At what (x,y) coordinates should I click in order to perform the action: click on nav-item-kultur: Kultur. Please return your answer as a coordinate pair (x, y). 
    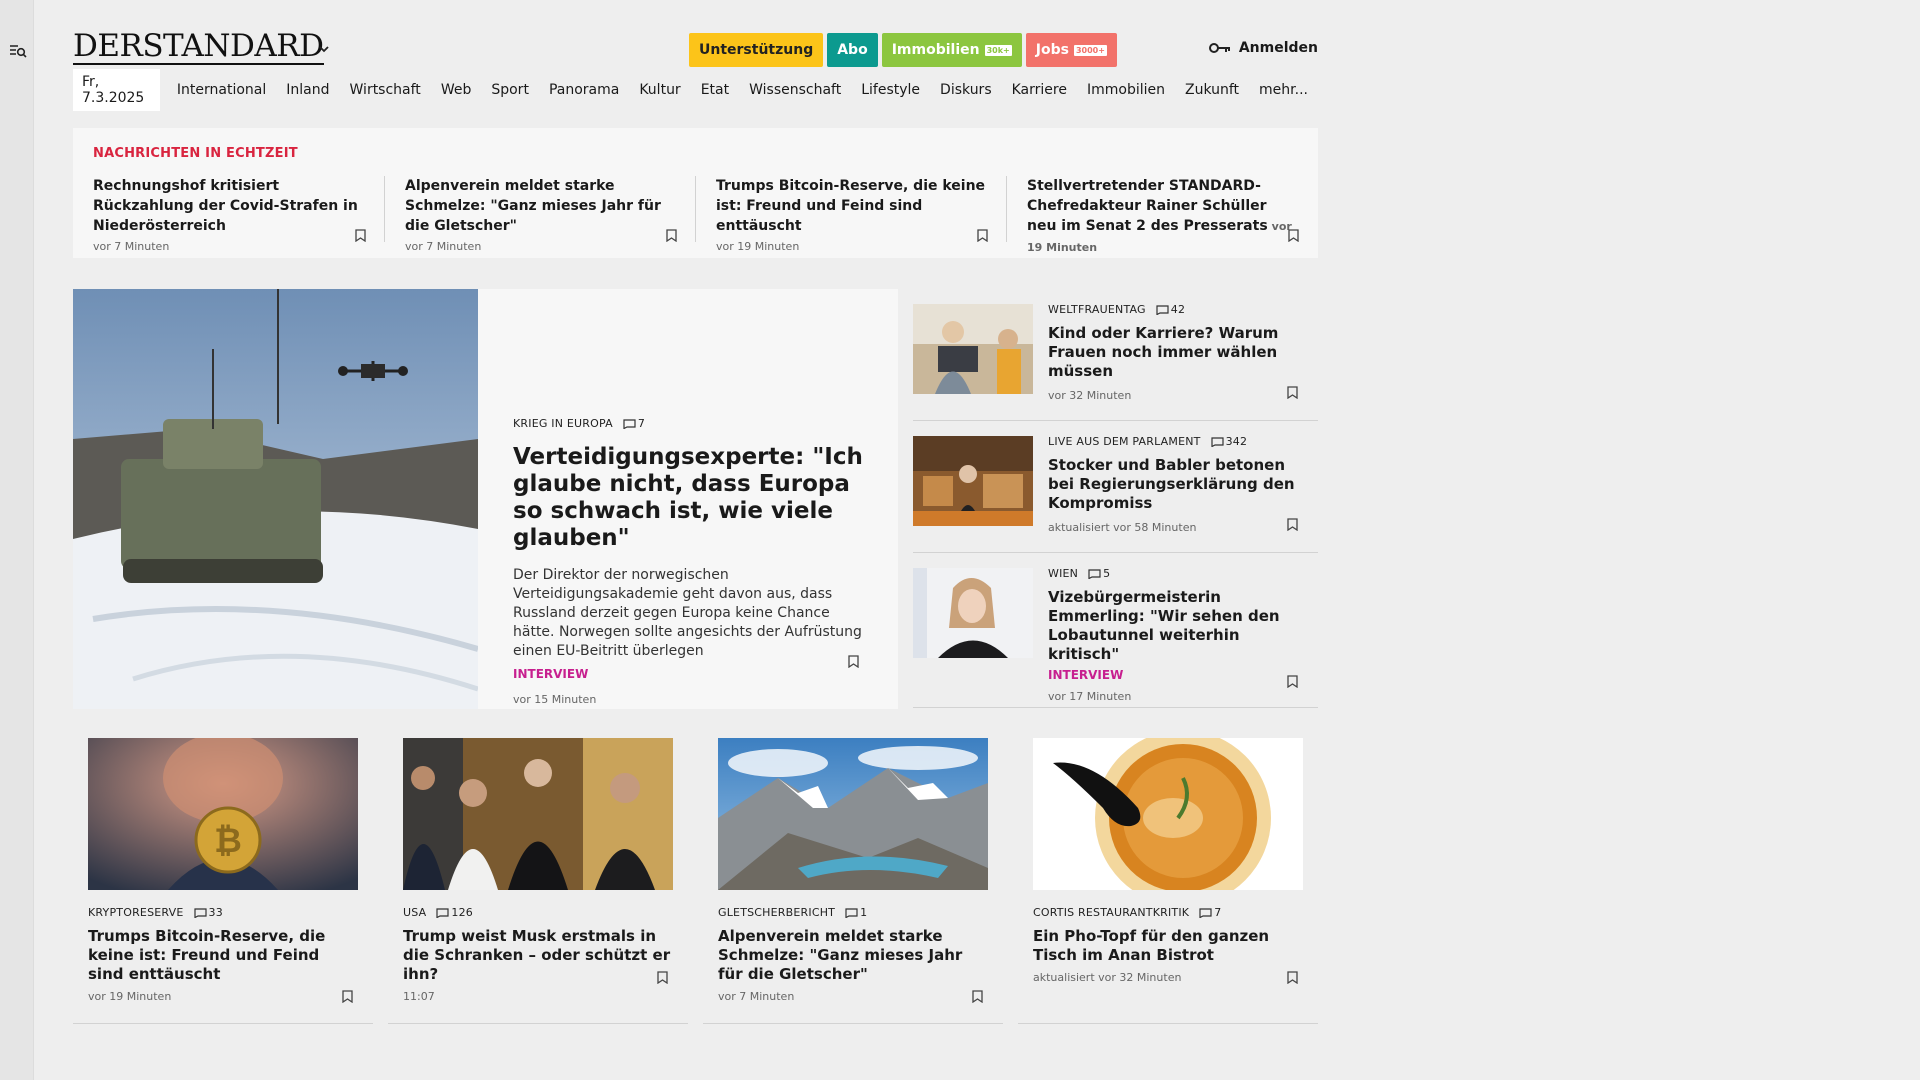
    Looking at the image, I should click on (659, 90).